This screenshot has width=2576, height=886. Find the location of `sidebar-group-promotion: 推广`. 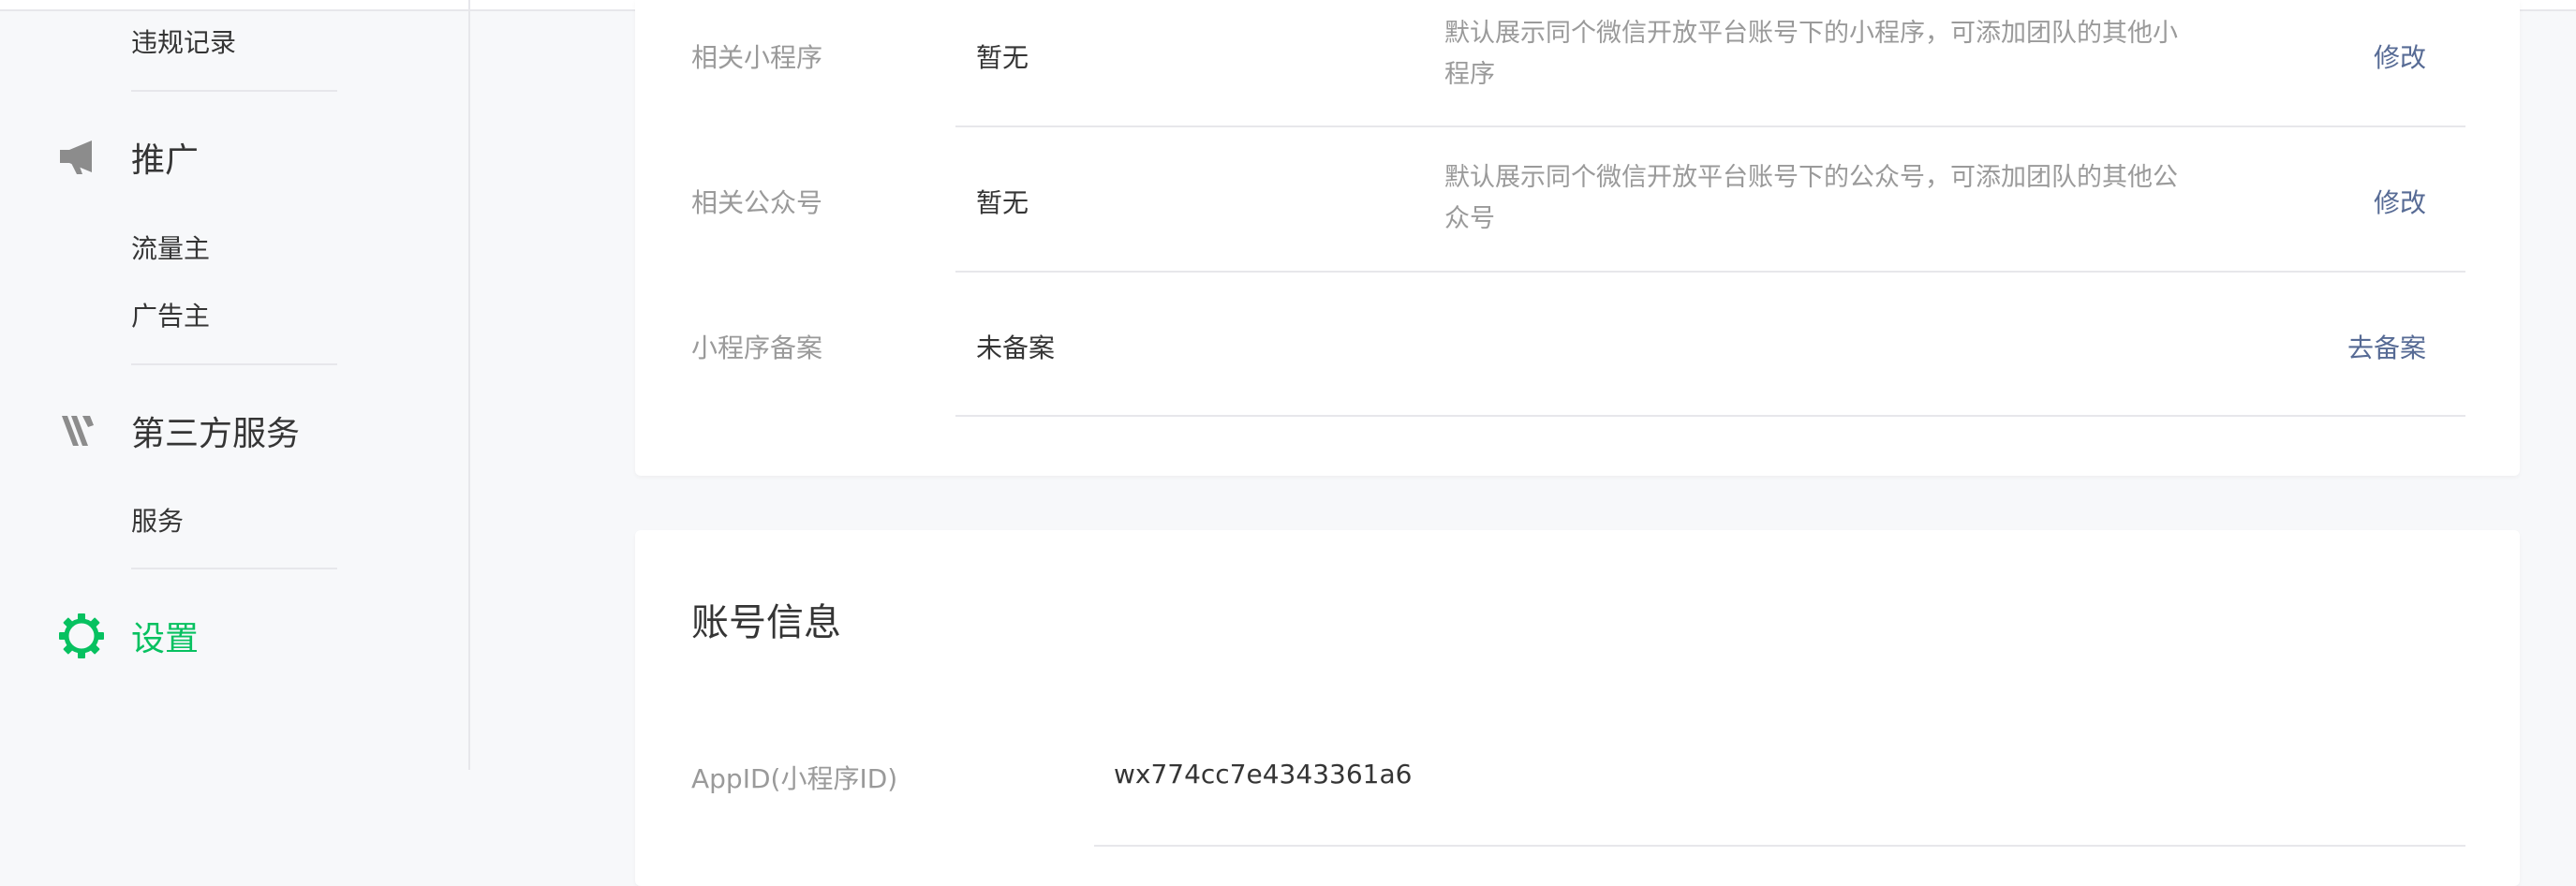

sidebar-group-promotion: 推广 is located at coordinates (128, 157).